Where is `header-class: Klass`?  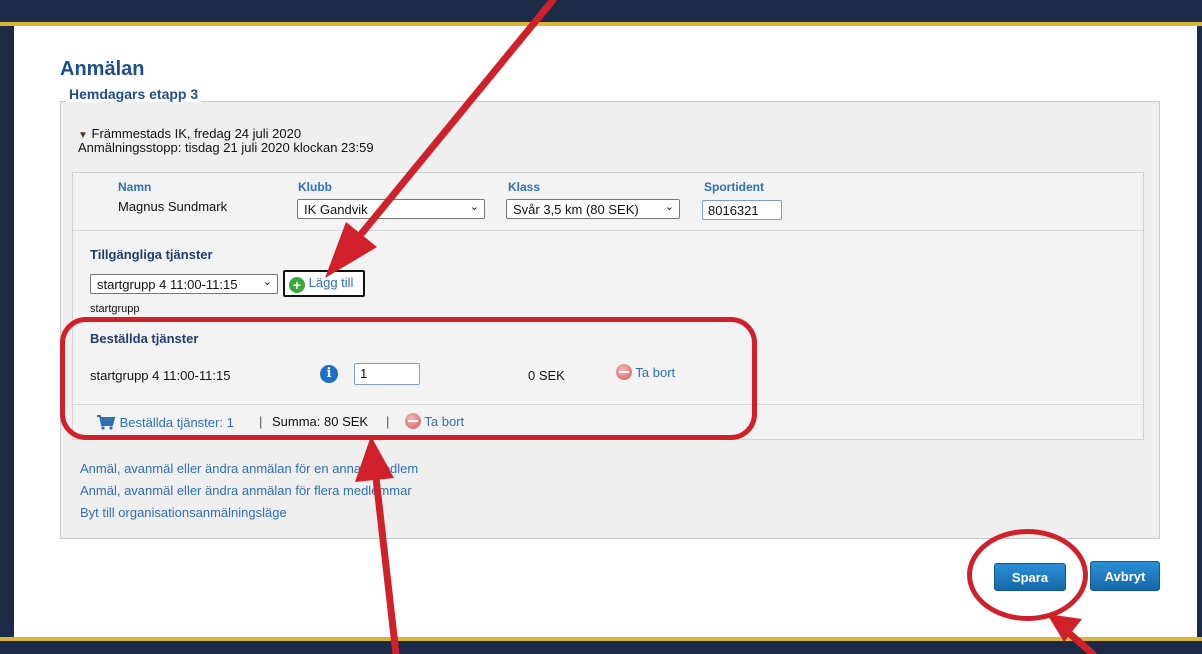 header-class: Klass is located at coordinates (524, 187).